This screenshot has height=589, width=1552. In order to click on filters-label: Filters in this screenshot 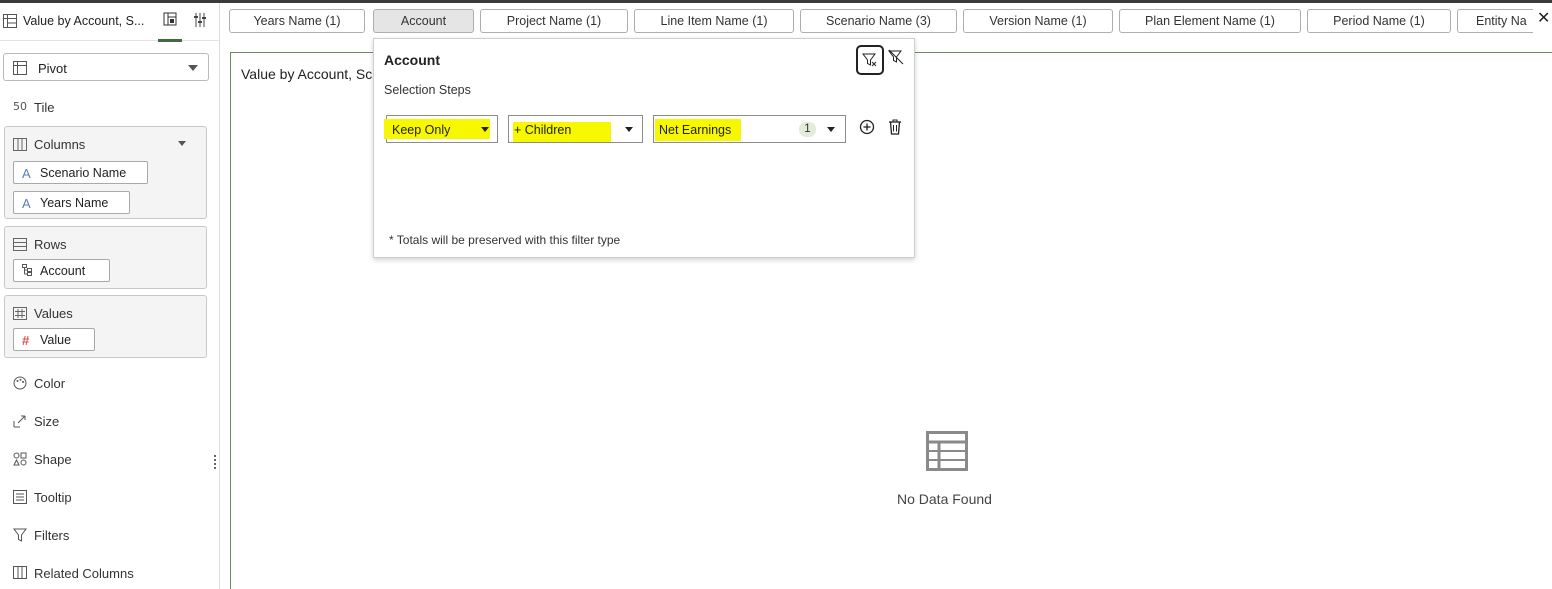, I will do `click(52, 535)`.